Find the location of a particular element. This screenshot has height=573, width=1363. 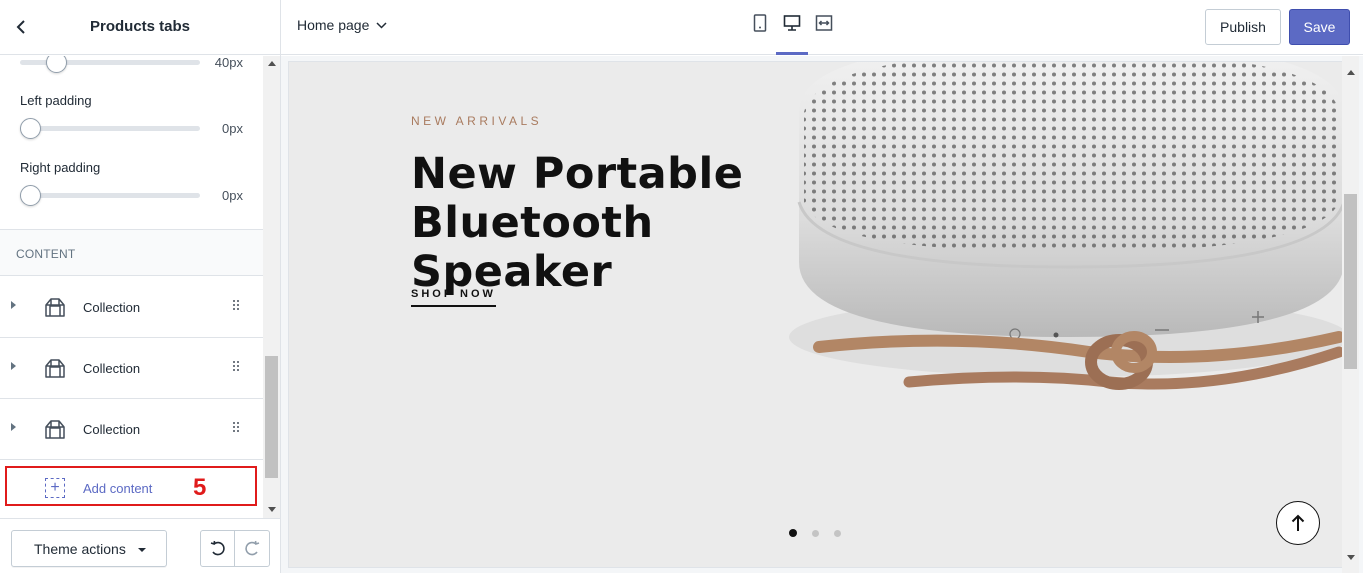

shop-now-link: SHOP NOW is located at coordinates (453, 297).